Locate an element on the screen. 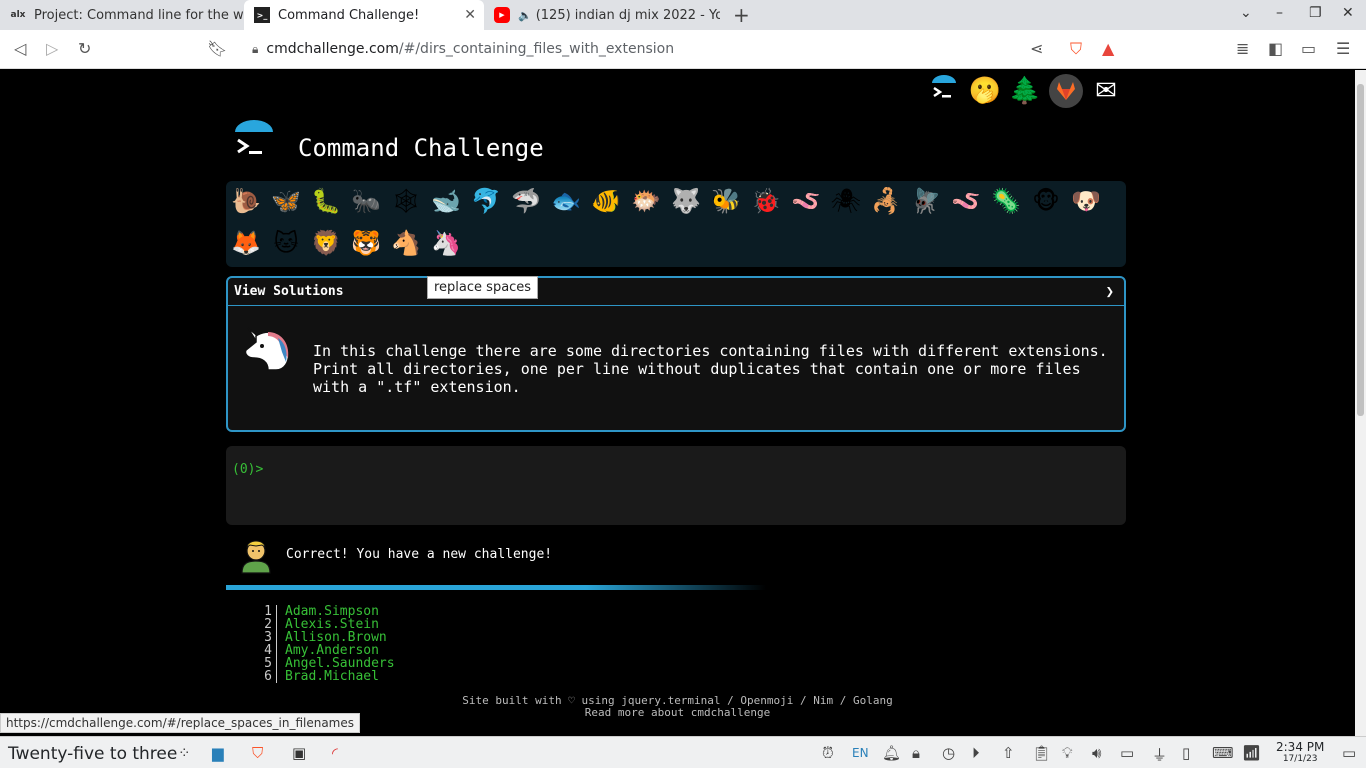  tab-youtube: ▶ 🔈 (125) indian dj mix 2022 - YouTube is located at coordinates (602, 15).